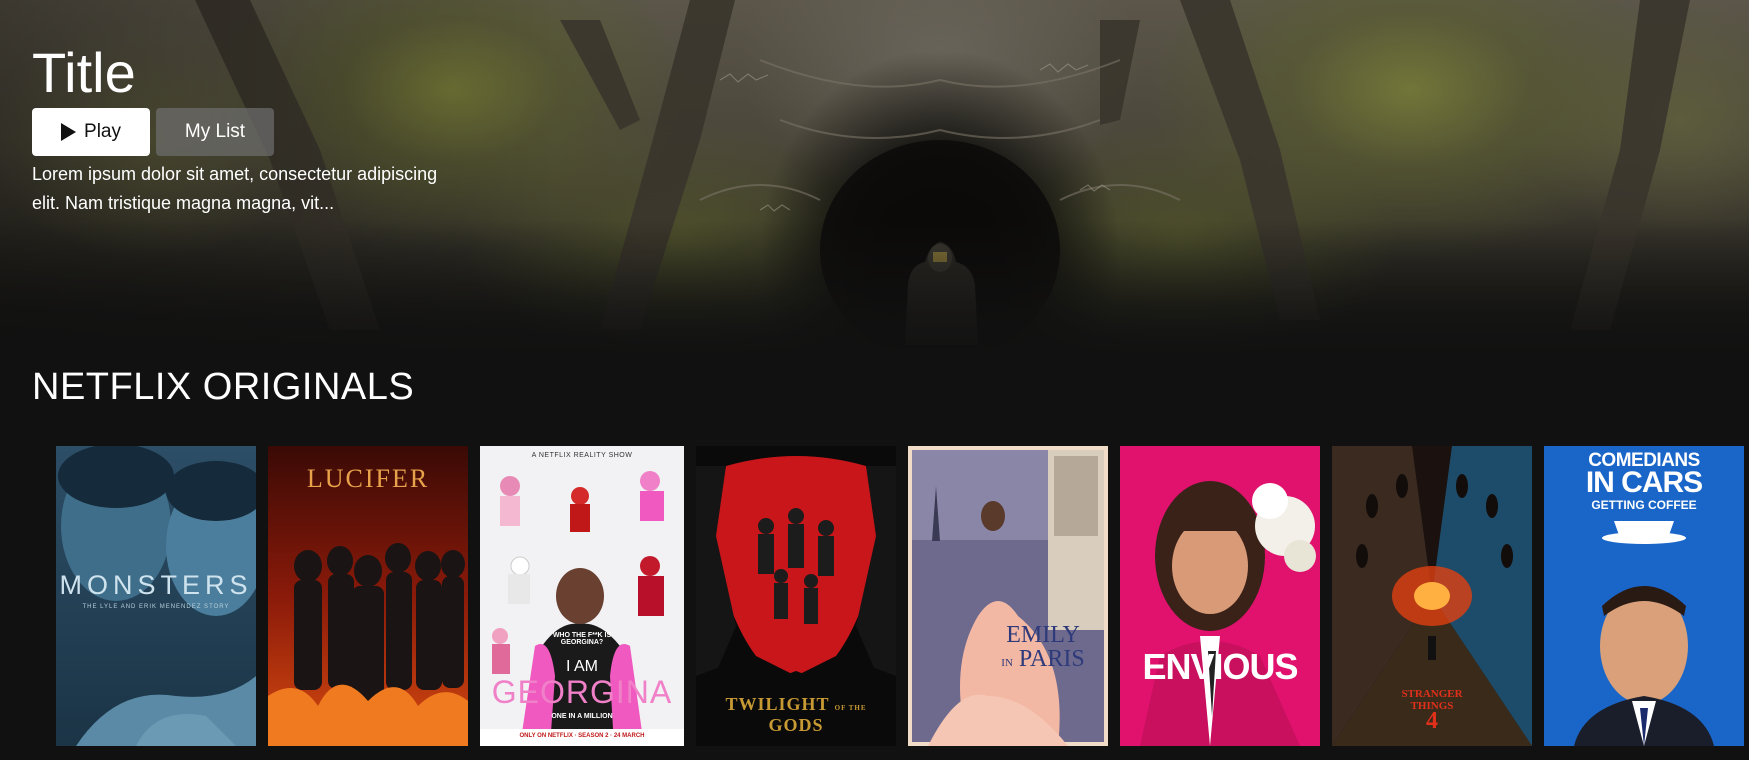 This screenshot has height=760, width=1749. What do you see at coordinates (156, 607) in the screenshot?
I see `poster-monsters-subtitle: THE LYLE AND ERIK MENENDEZ STORY` at bounding box center [156, 607].